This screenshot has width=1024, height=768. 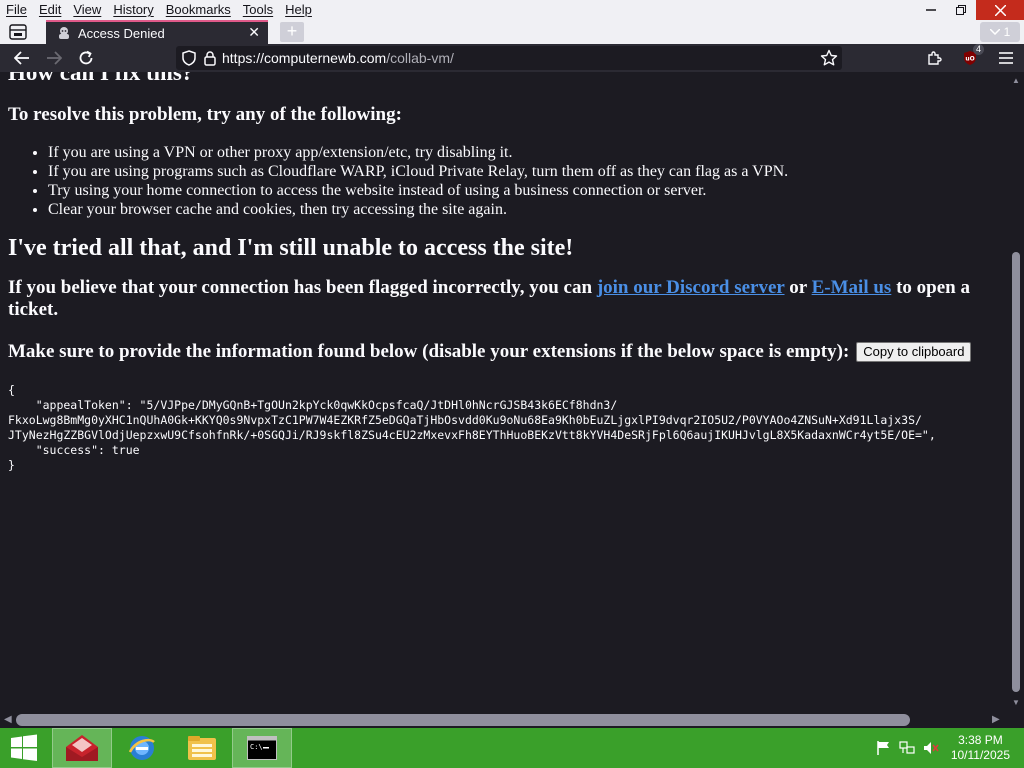 What do you see at coordinates (512, 32) in the screenshot?
I see `tab-bar: Access Denied ✕ + 1` at bounding box center [512, 32].